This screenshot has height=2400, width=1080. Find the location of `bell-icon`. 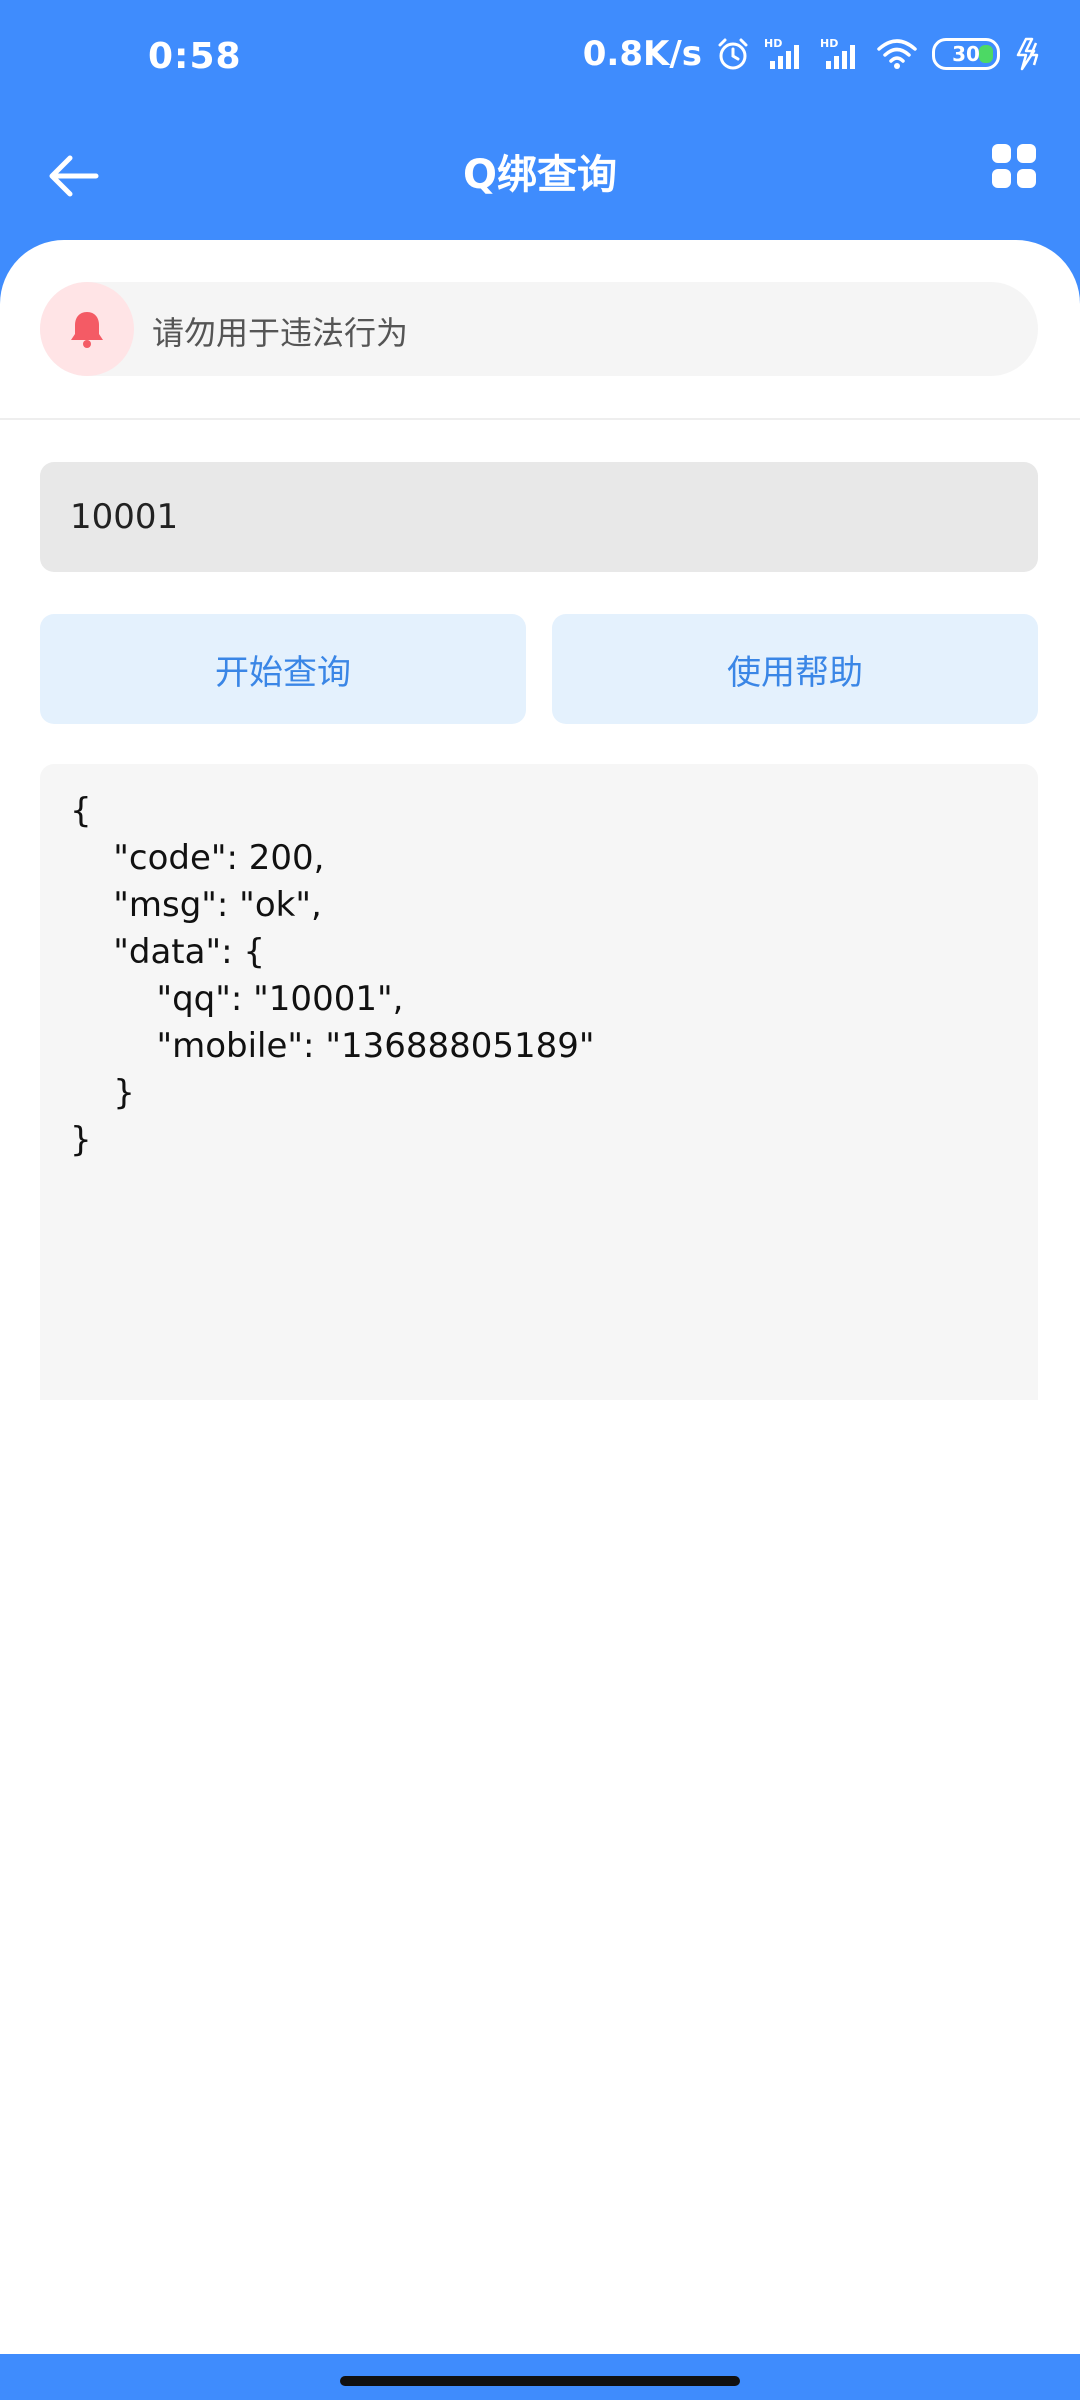

bell-icon is located at coordinates (87, 330).